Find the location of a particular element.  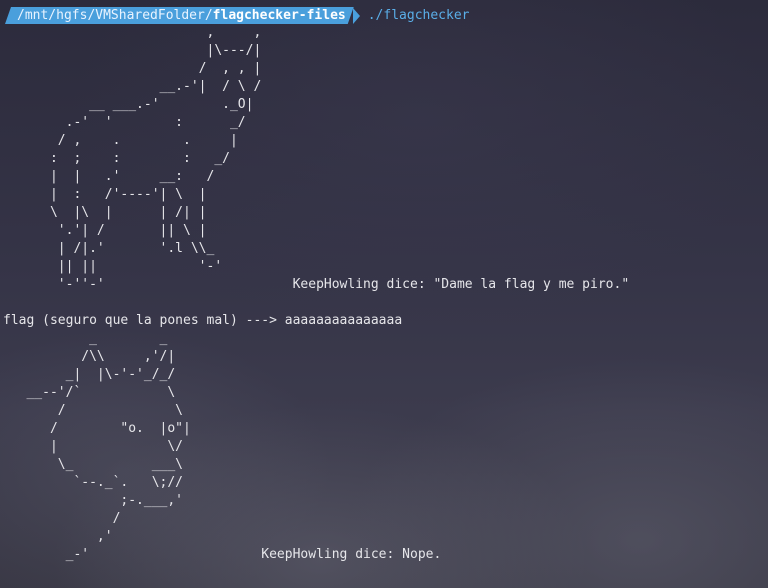

wolf-message-2: KeepHowling dice: Nope. is located at coordinates (351, 554).